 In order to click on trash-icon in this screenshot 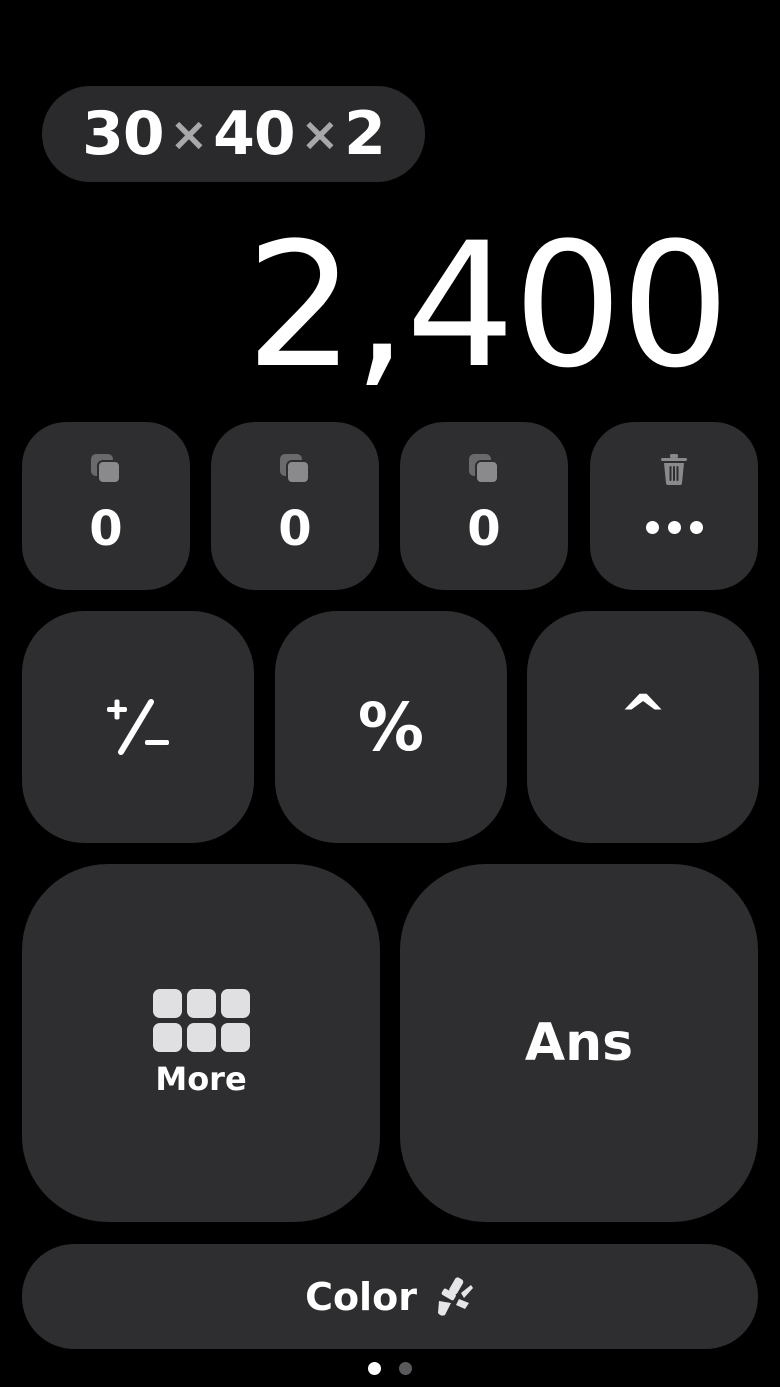, I will do `click(674, 469)`.